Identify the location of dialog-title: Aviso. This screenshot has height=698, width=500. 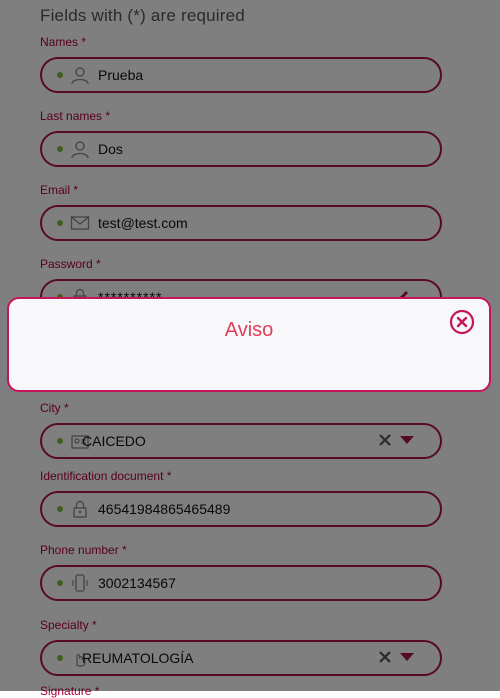
(249, 330).